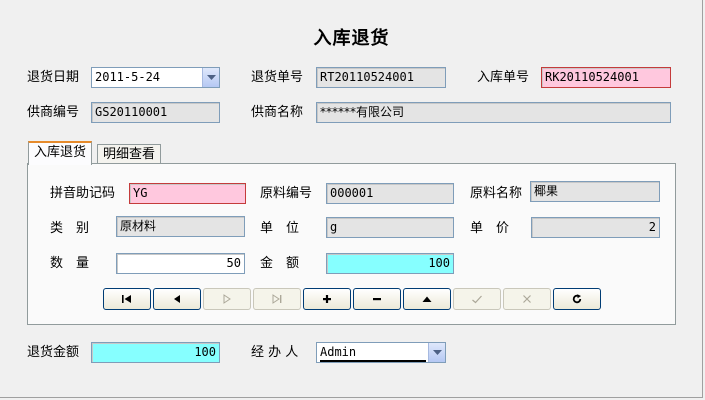 This screenshot has width=705, height=400. Describe the element at coordinates (53, 112) in the screenshot. I see `supplier-code-label: 供商编号` at that location.